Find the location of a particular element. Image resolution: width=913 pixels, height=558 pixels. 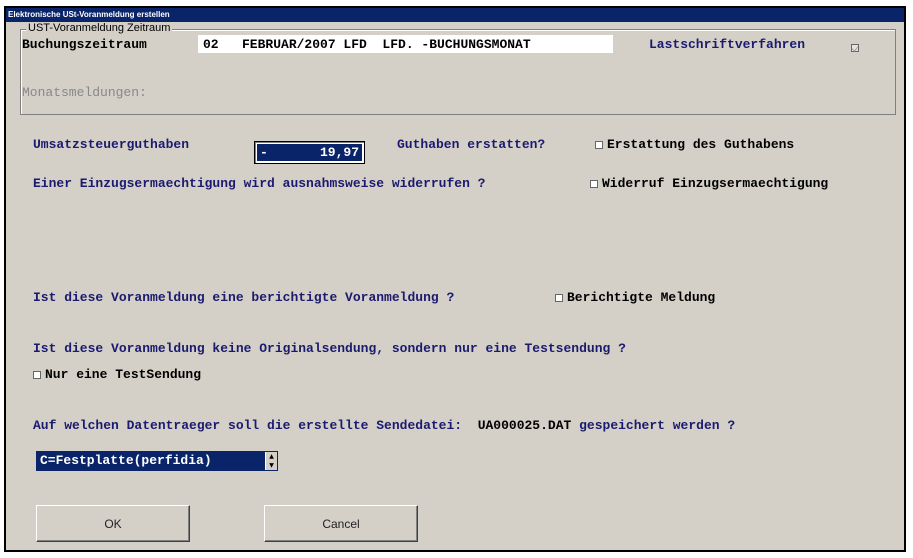

test-checkbox: Nur eine TestSendung is located at coordinates (117, 374).